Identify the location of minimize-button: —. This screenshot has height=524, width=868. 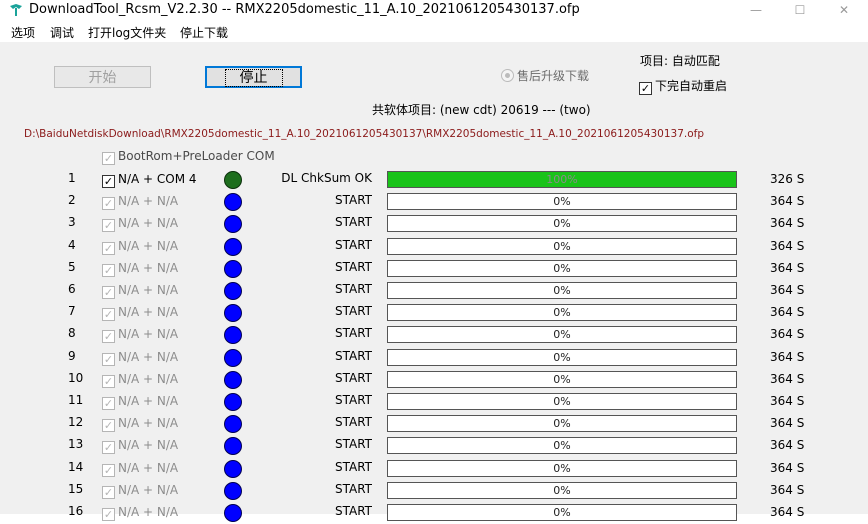
(756, 10).